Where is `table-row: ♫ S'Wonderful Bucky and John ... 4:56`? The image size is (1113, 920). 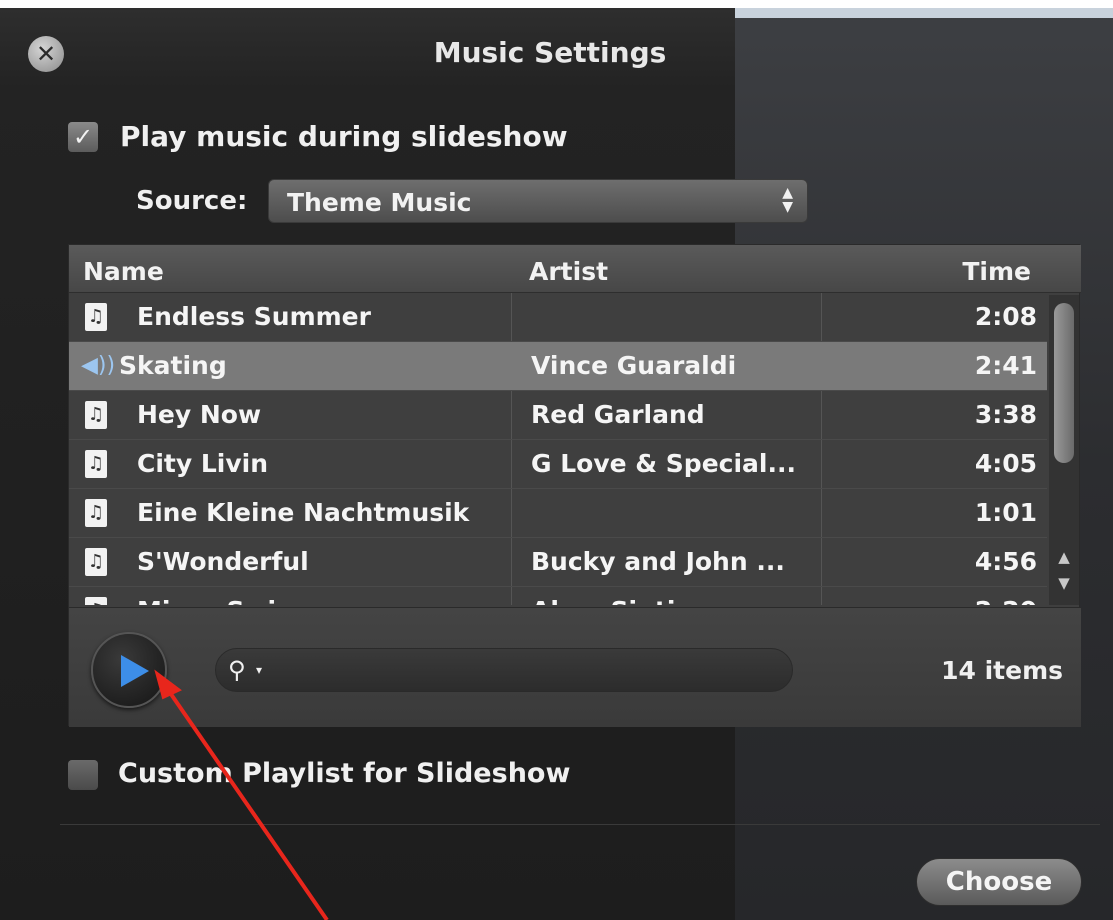
table-row: ♫ S'Wonderful Bucky and John ... 4:56 is located at coordinates (558, 562).